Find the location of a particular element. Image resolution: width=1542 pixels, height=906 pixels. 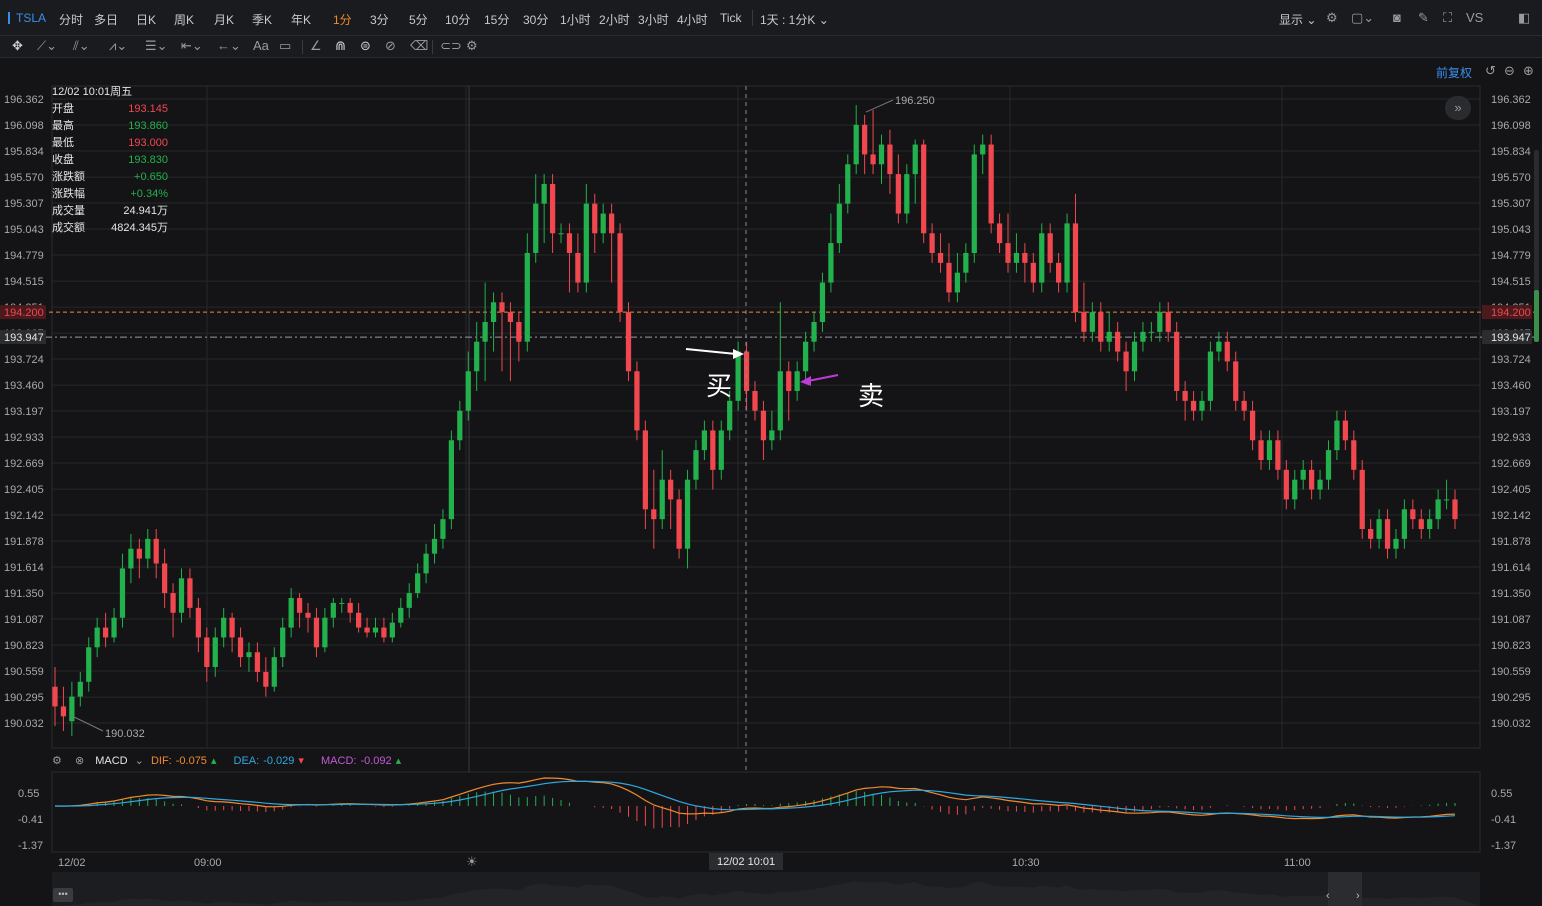

period-tab: Tick is located at coordinates (731, 18).